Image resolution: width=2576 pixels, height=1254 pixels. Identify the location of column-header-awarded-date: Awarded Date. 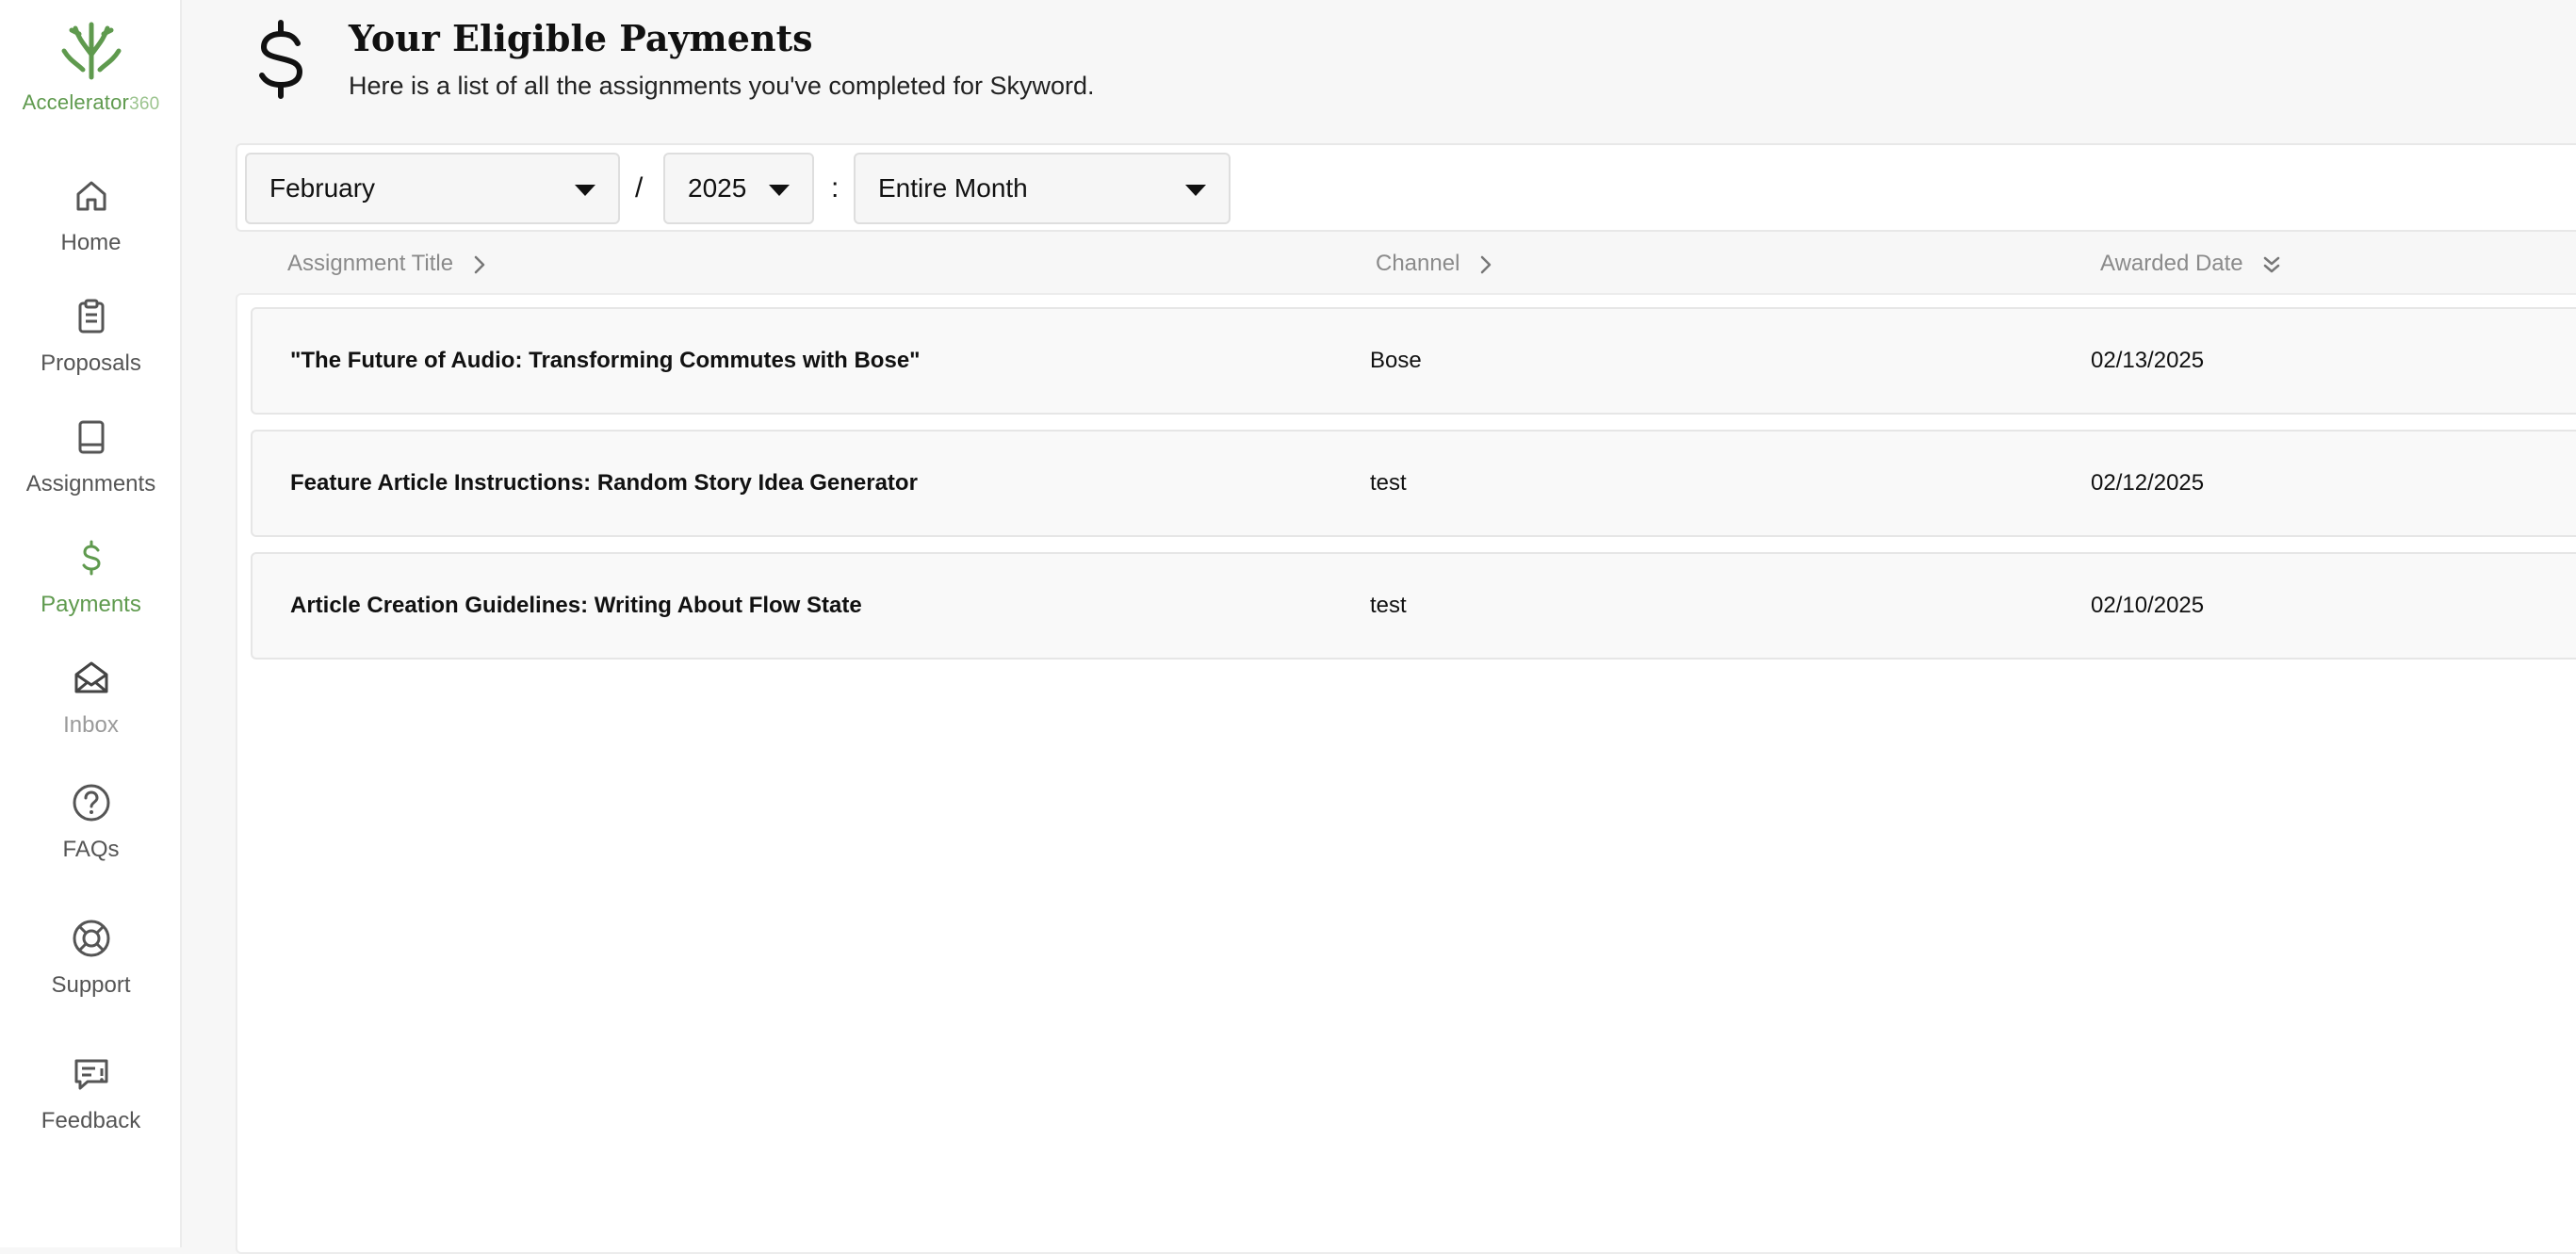
(2190, 264).